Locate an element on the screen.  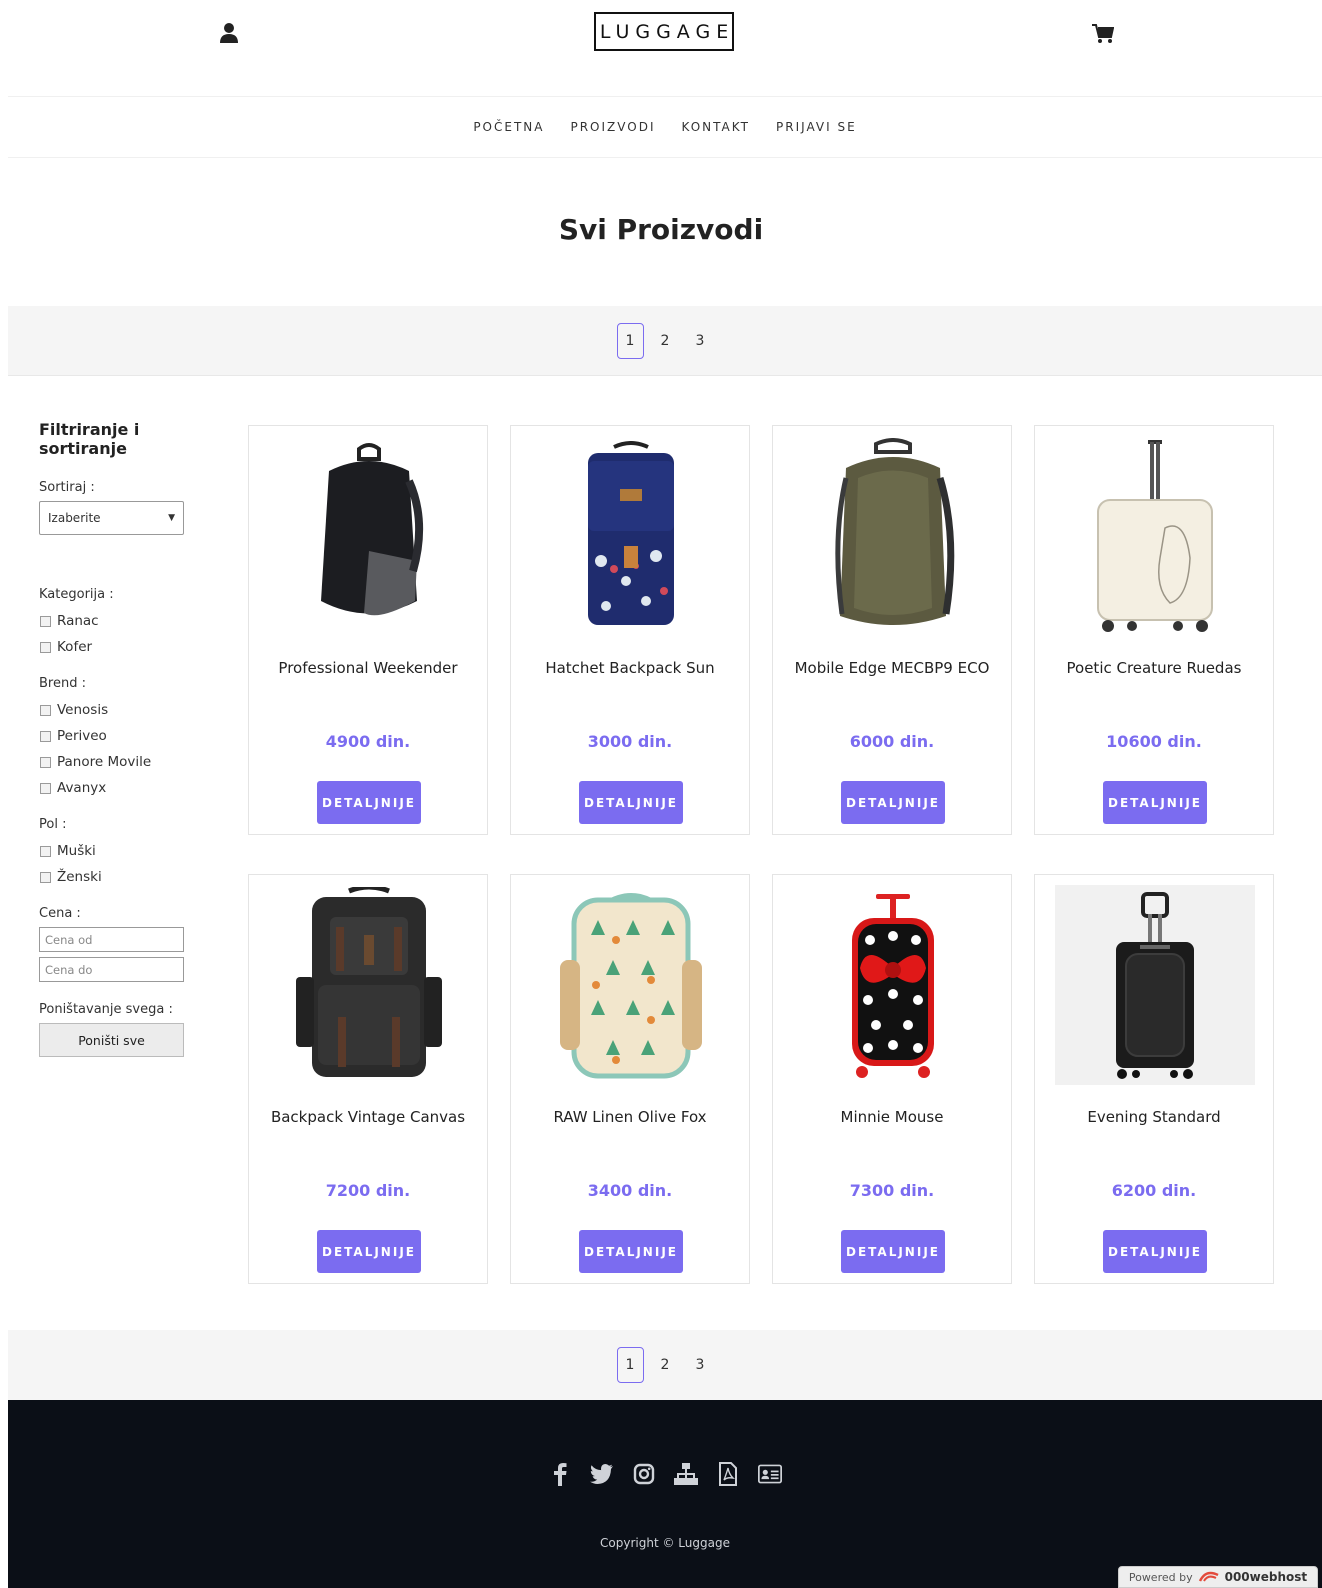
cart-icon is located at coordinates (1103, 34).